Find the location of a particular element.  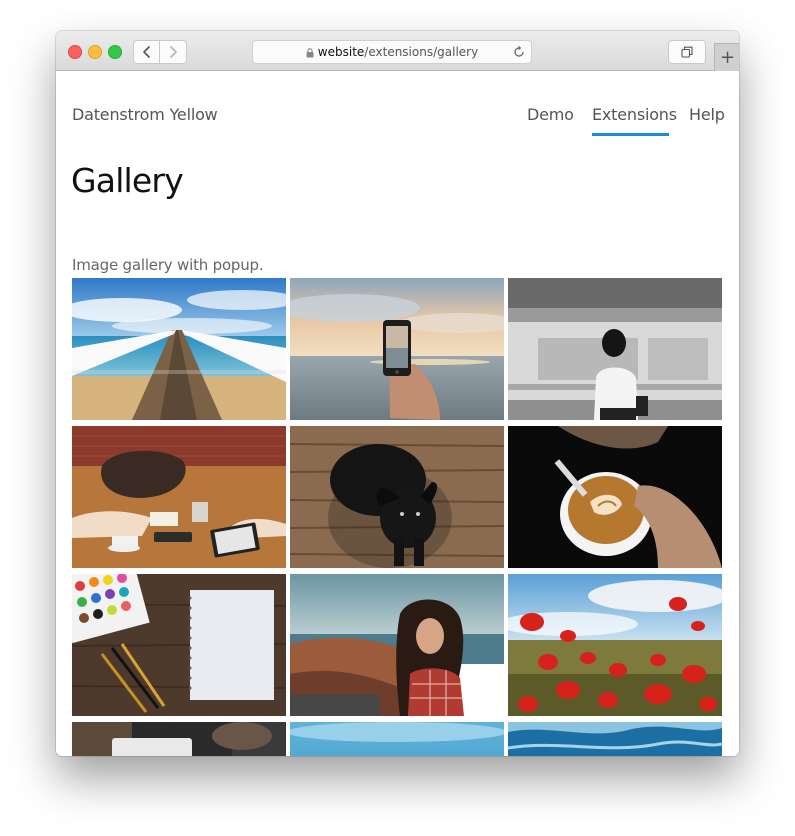

gallery-image-poppy-field is located at coordinates (615, 645).